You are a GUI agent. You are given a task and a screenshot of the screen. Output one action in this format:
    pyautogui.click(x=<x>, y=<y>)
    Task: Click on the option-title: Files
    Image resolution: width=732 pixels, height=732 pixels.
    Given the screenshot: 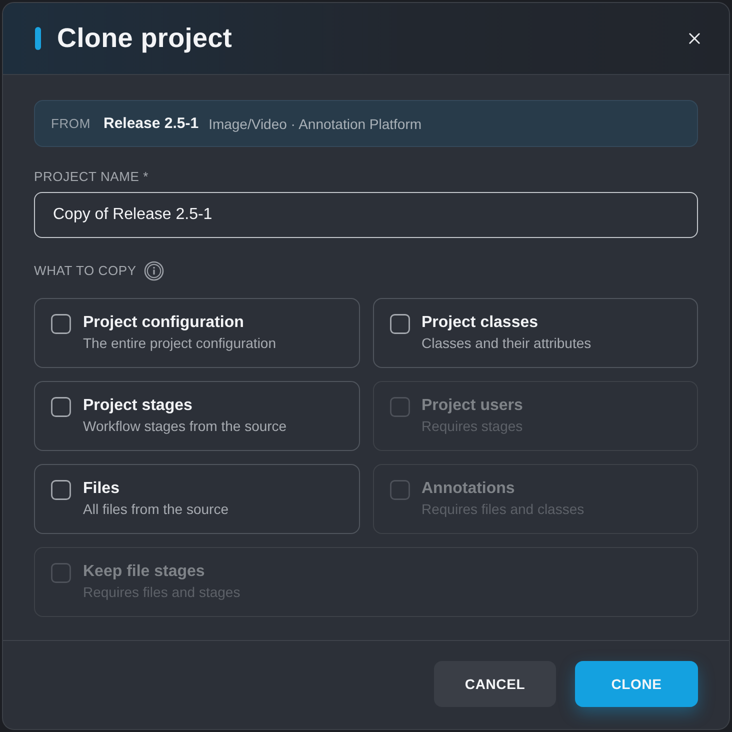 What is the action you would take?
    pyautogui.click(x=101, y=488)
    